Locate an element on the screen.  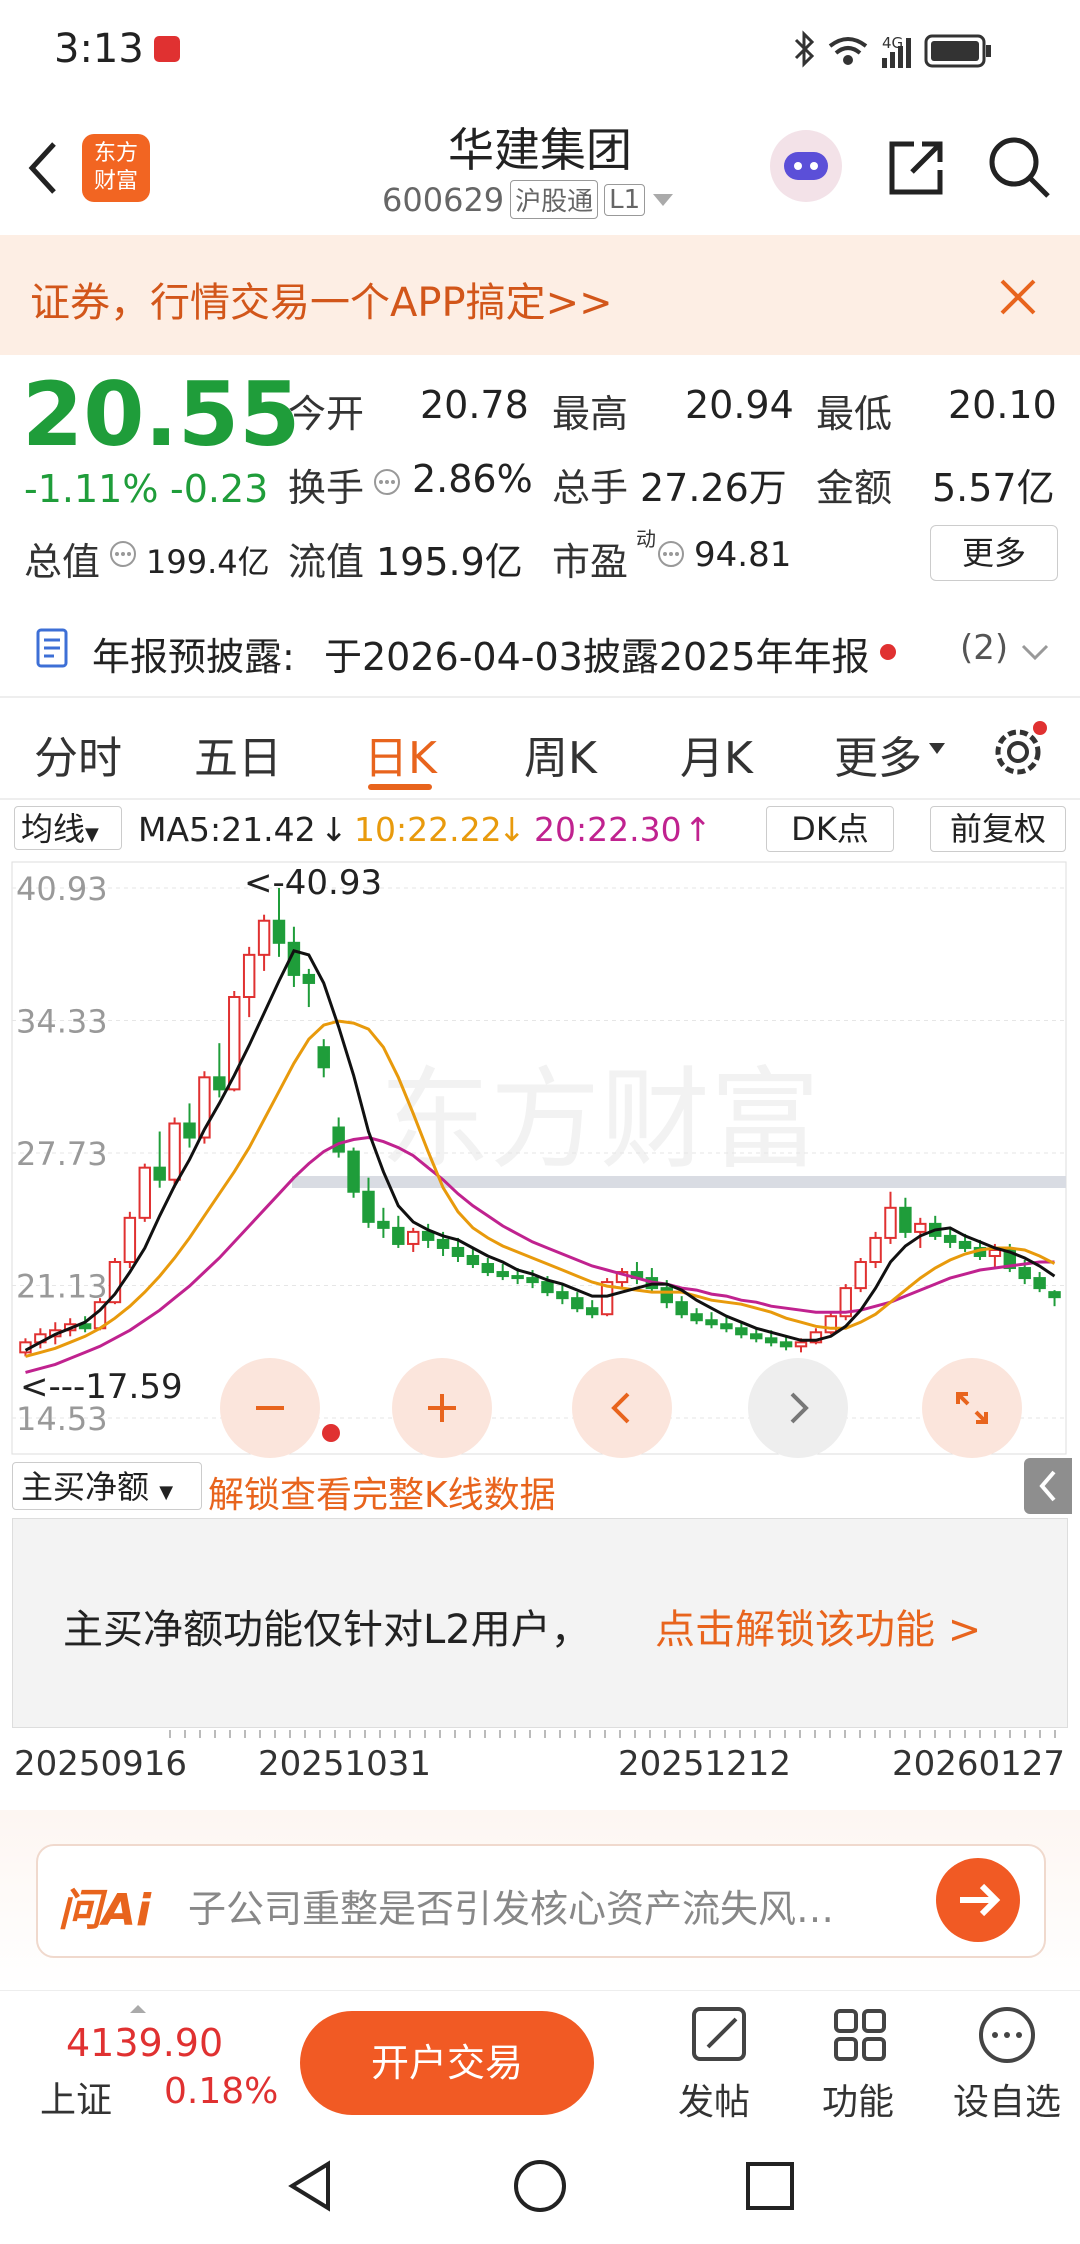
divider is located at coordinates (540, 697).